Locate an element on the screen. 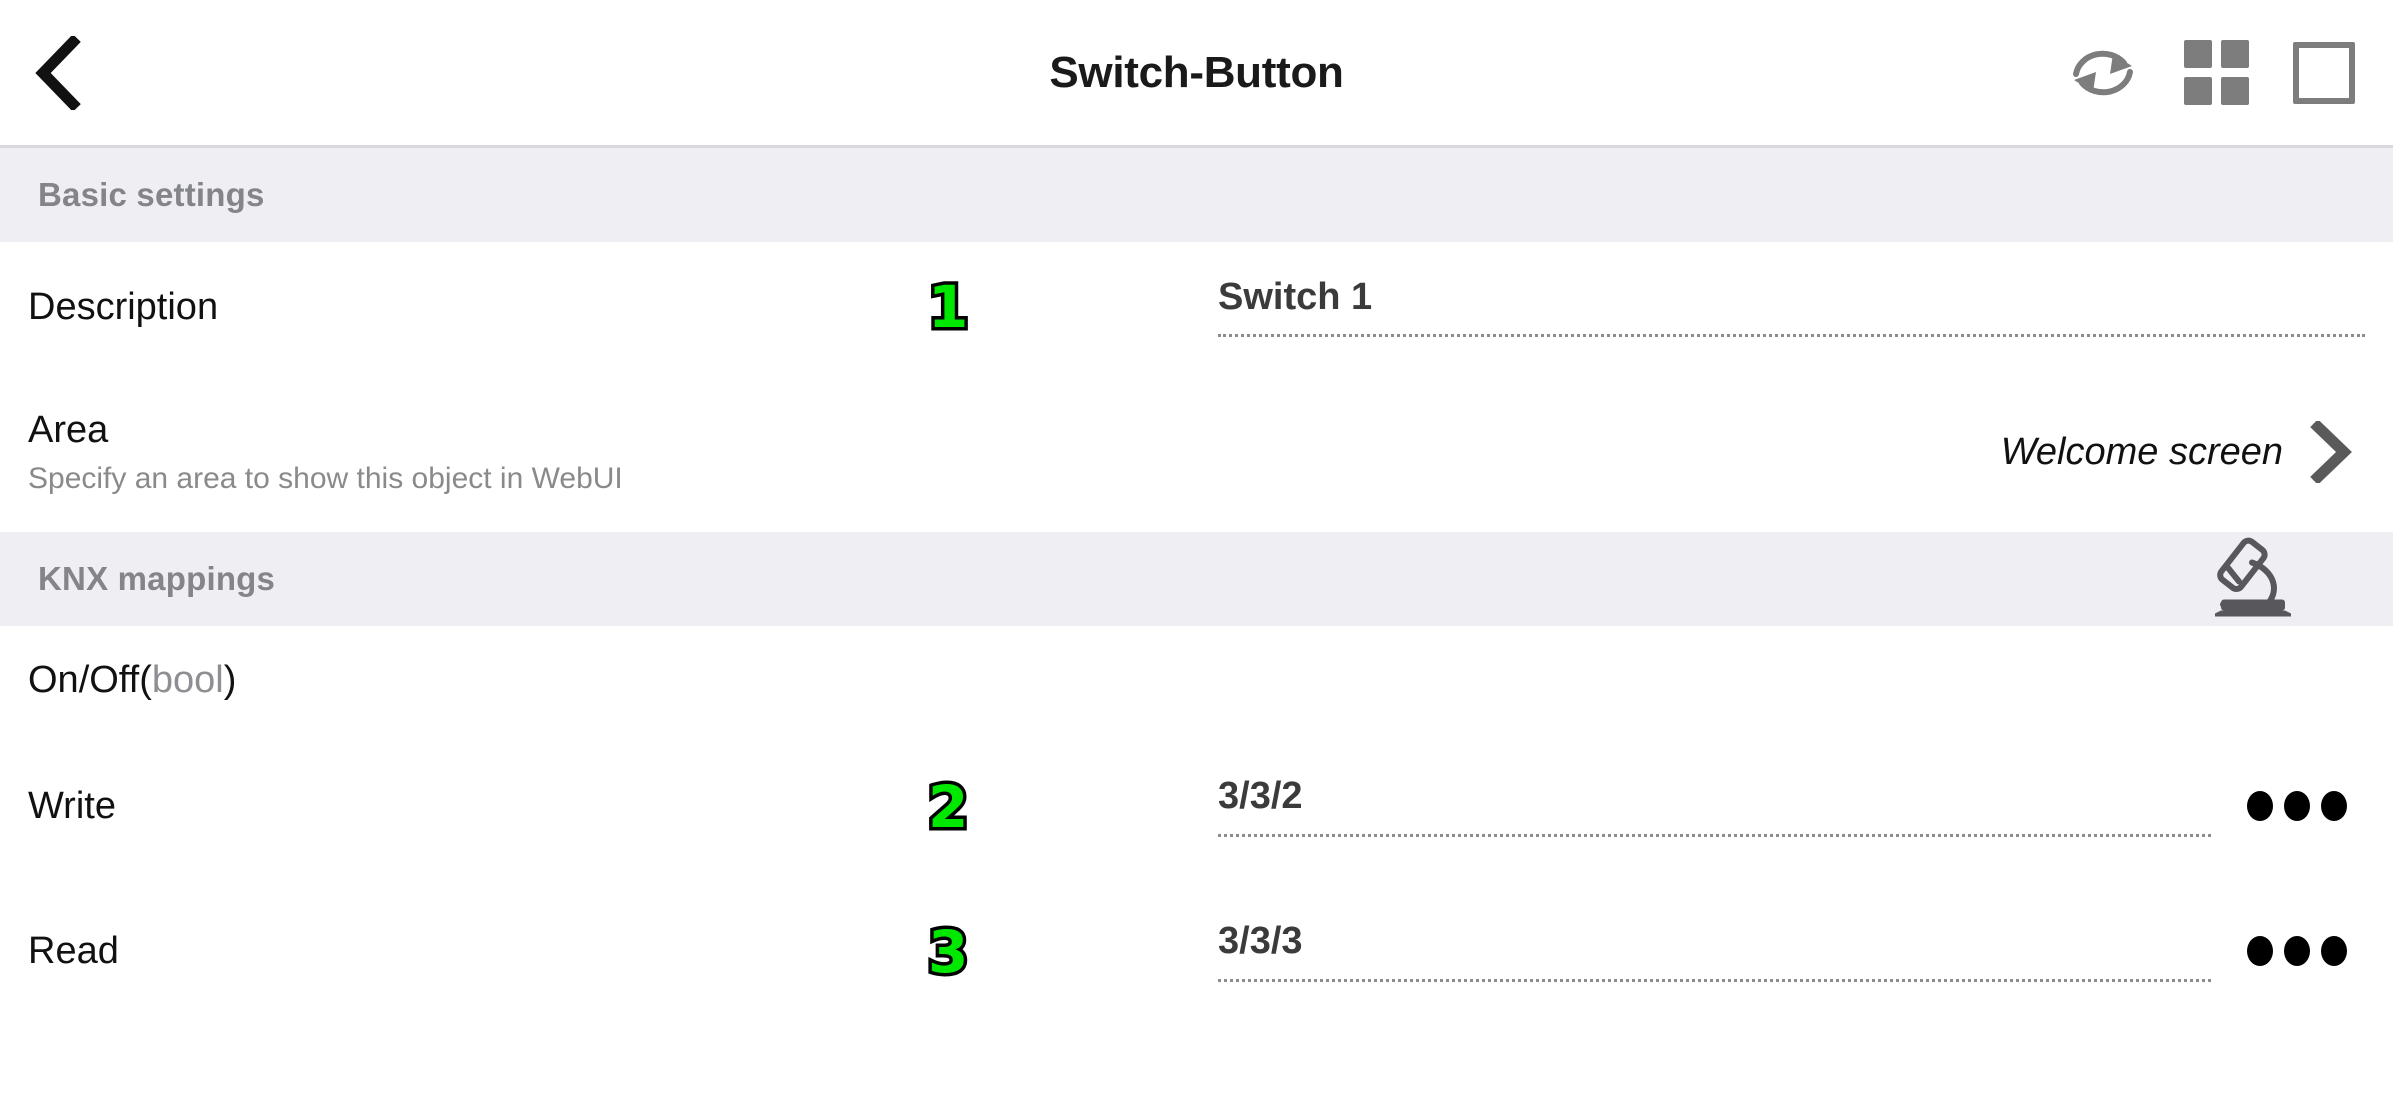 The width and height of the screenshot is (2393, 1094). section-header-knx-mappings: KNX mappings is located at coordinates (1196, 579).